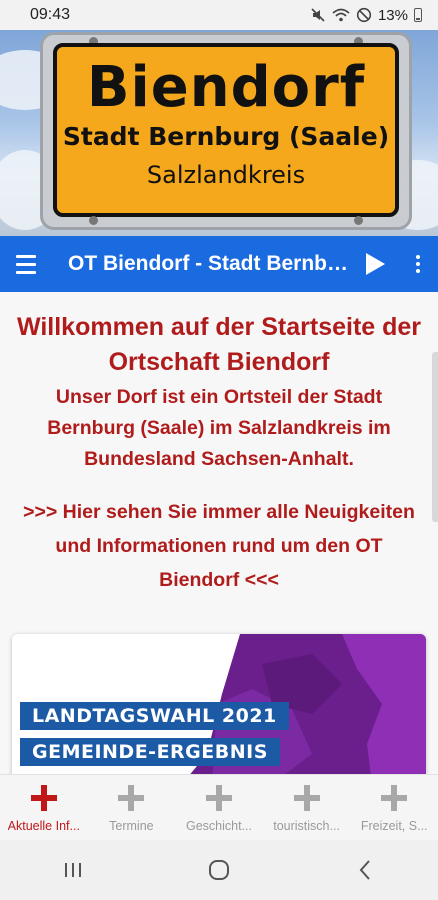  What do you see at coordinates (50, 14) in the screenshot?
I see `status-time: 09:43` at bounding box center [50, 14].